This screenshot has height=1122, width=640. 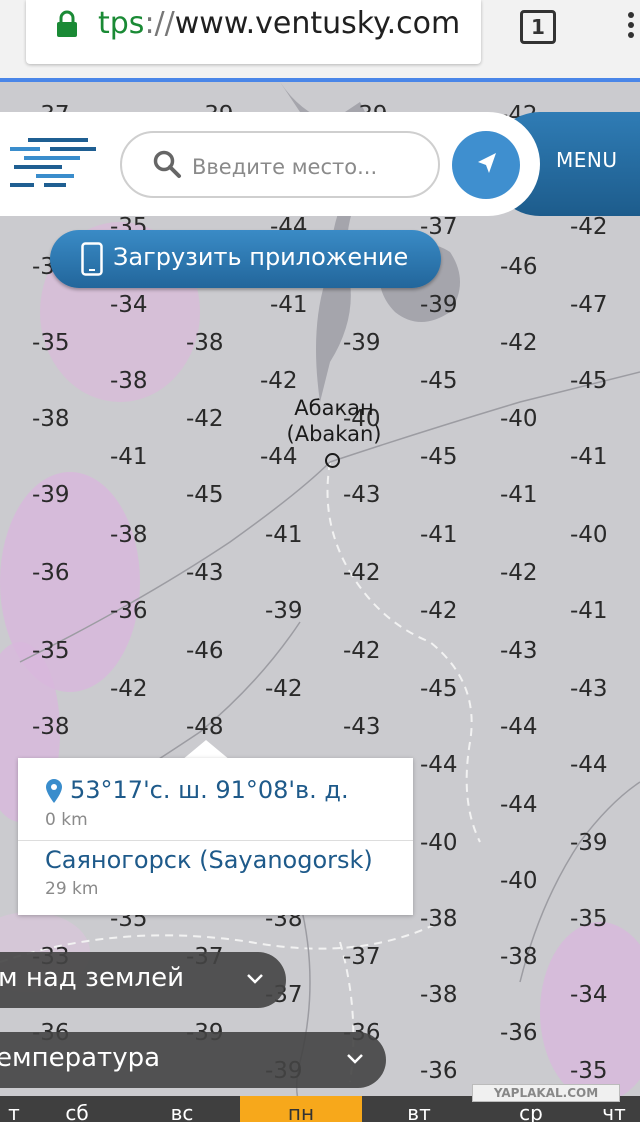 What do you see at coordinates (66, 820) in the screenshot?
I see `popup-coord-distance: 0 km` at bounding box center [66, 820].